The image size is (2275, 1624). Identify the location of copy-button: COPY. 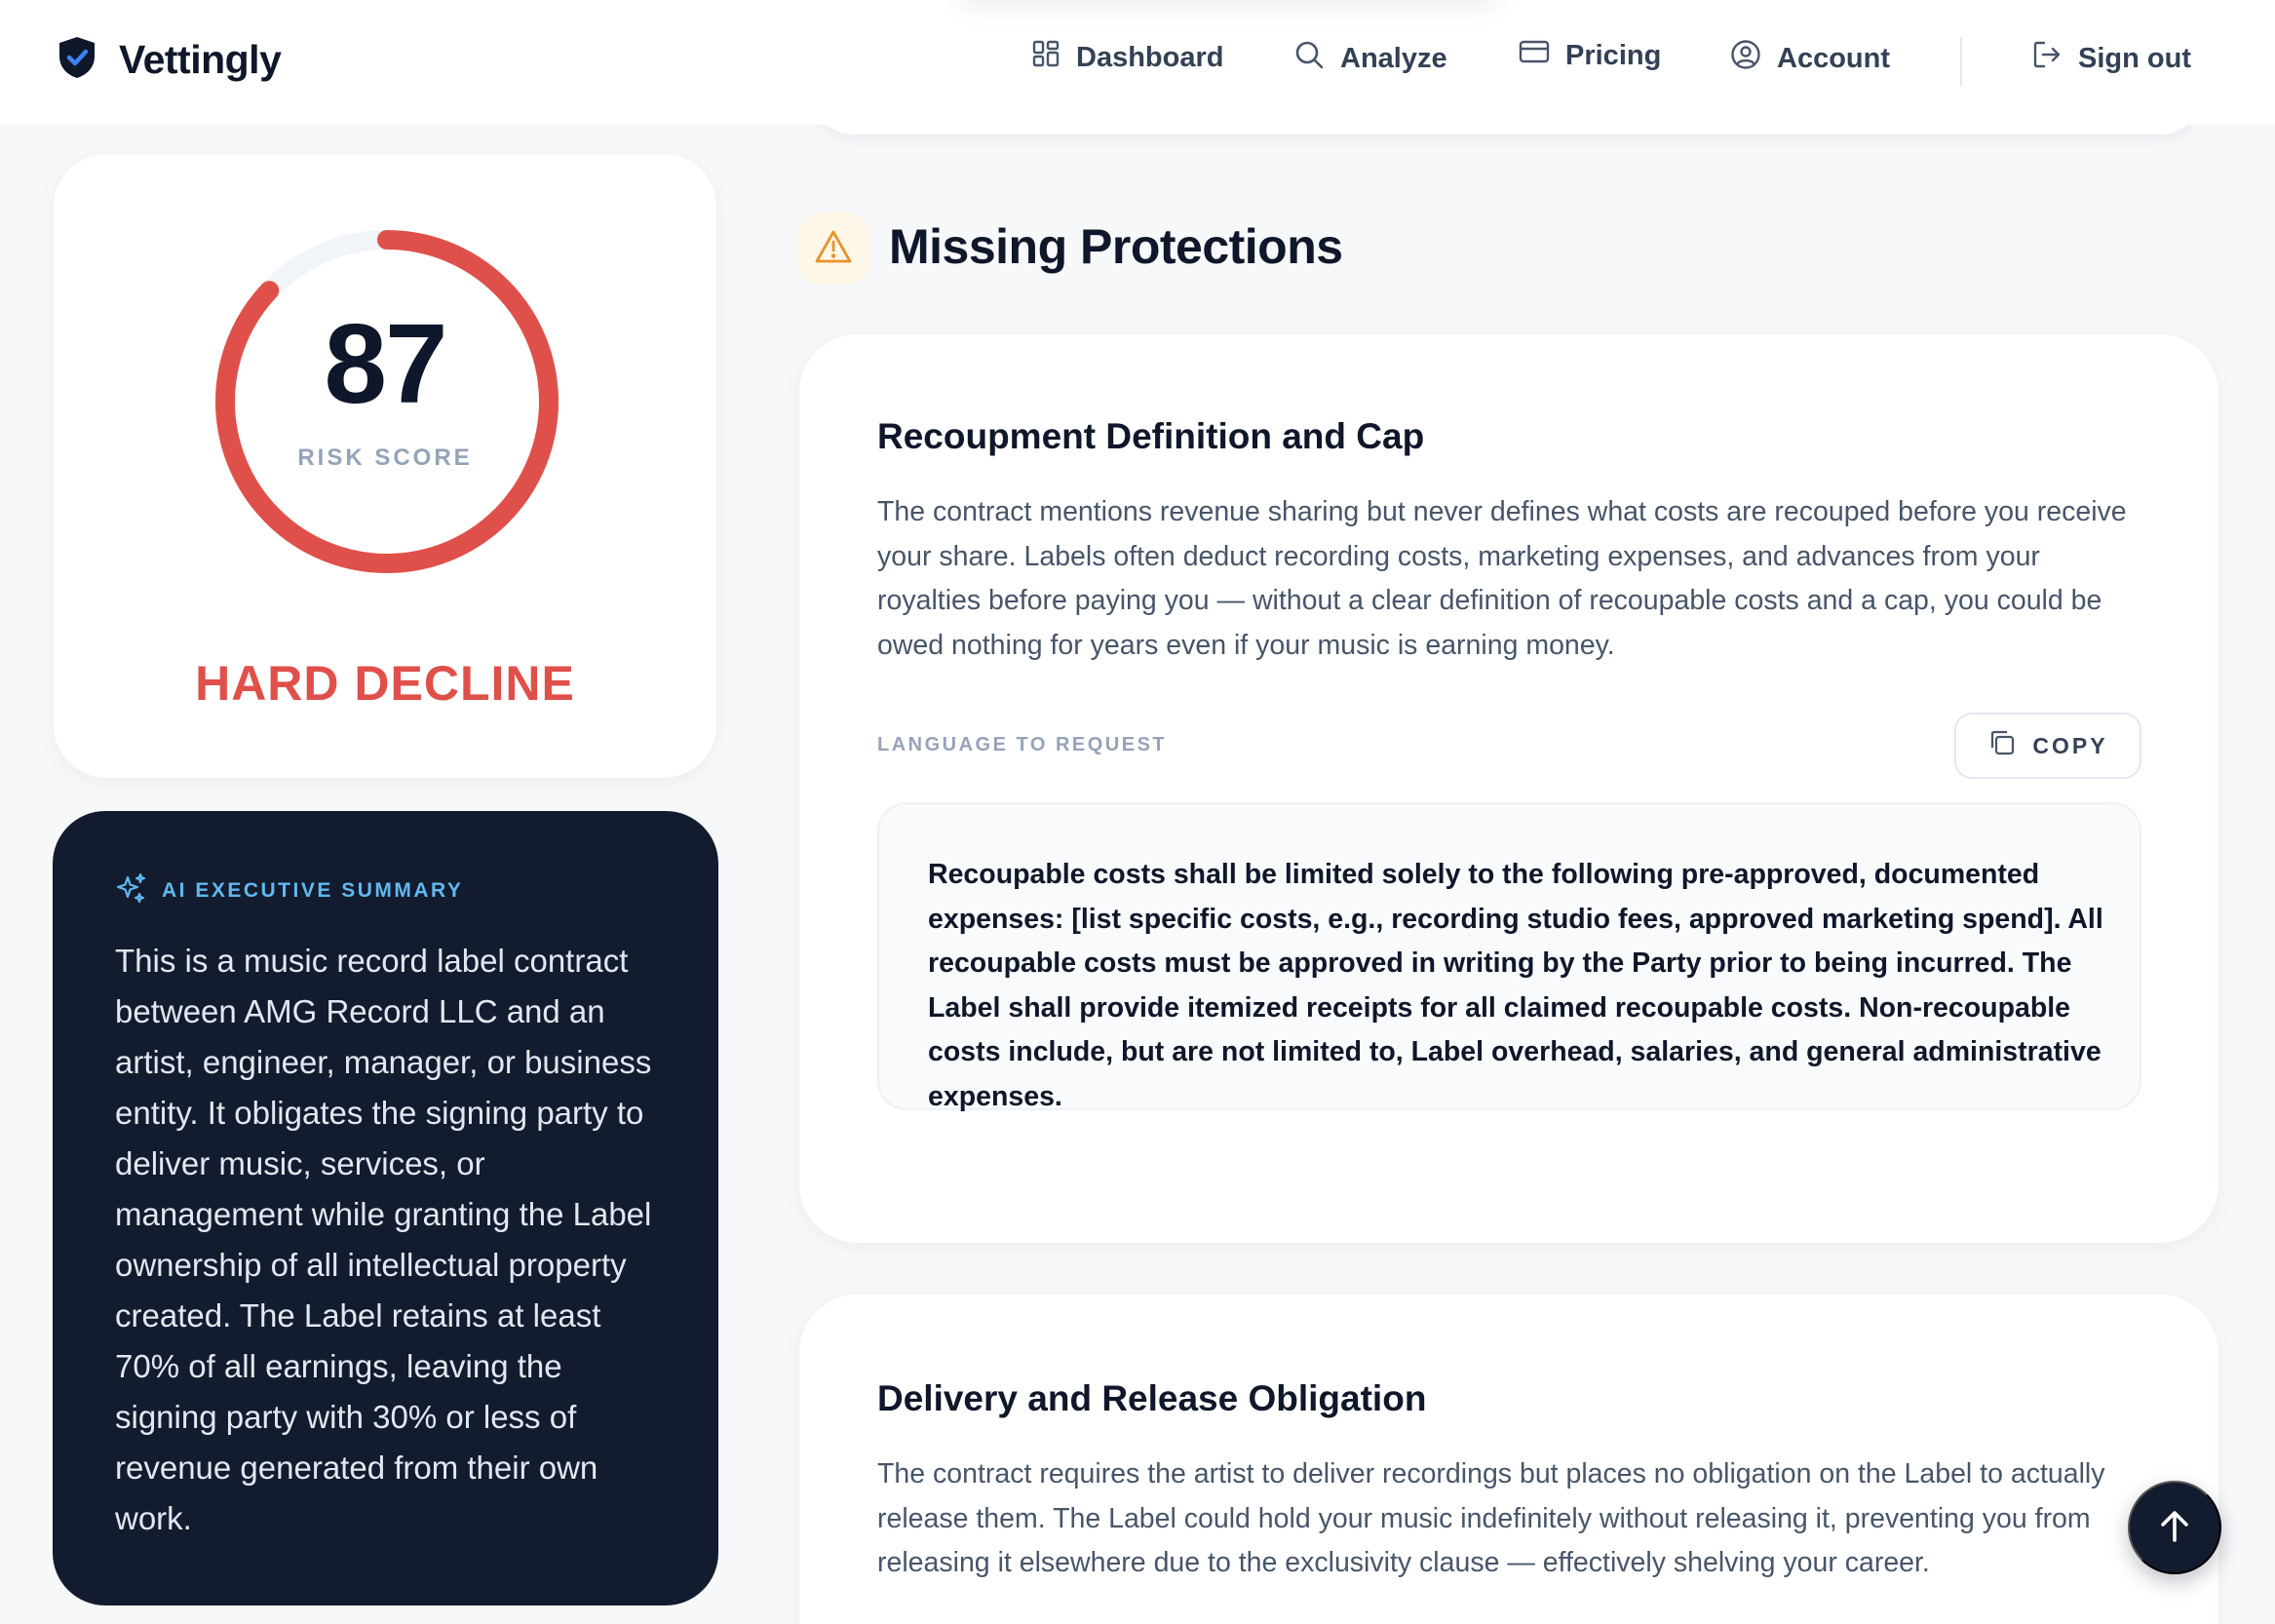
(2047, 746).